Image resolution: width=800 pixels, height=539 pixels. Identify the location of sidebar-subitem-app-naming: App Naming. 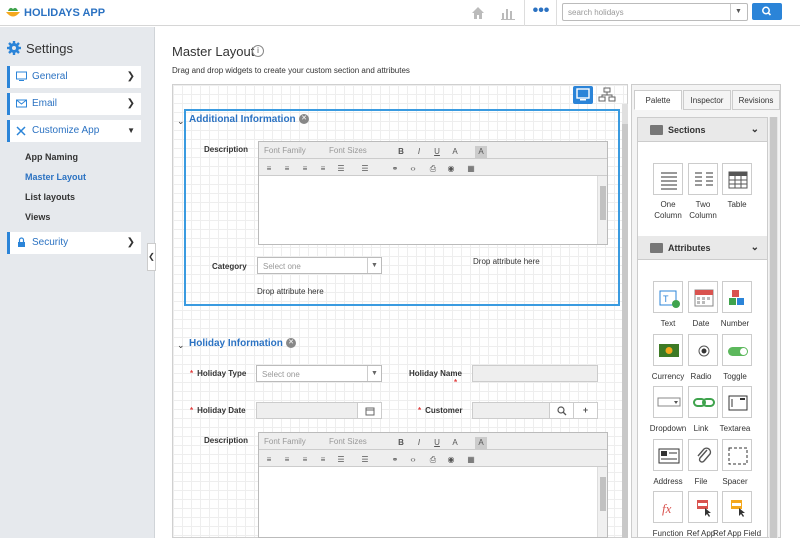
(51, 157).